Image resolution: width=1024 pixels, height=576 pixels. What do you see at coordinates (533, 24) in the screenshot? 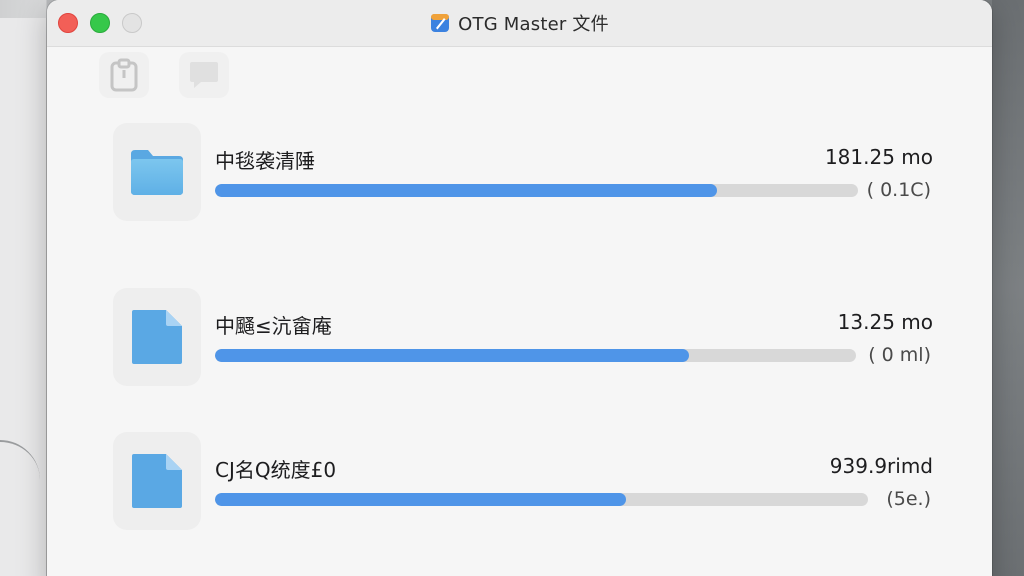
I see `window-title: OTG Master 文件` at bounding box center [533, 24].